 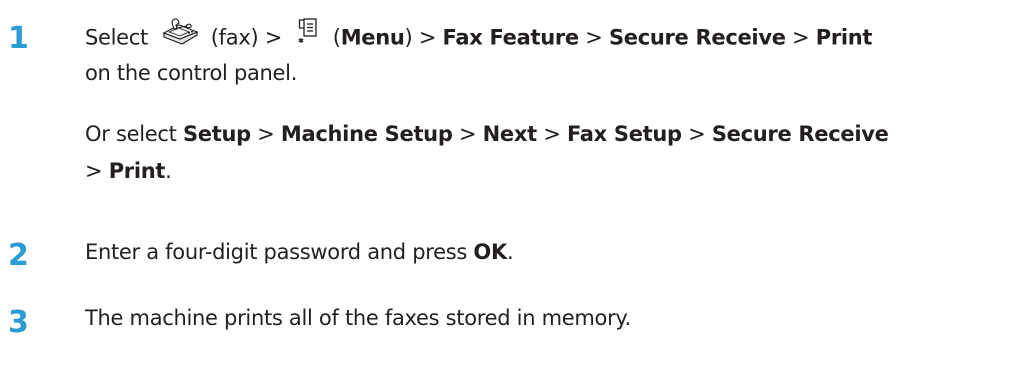 I want to click on fax-feature-label: Fax Feature, so click(x=511, y=37).